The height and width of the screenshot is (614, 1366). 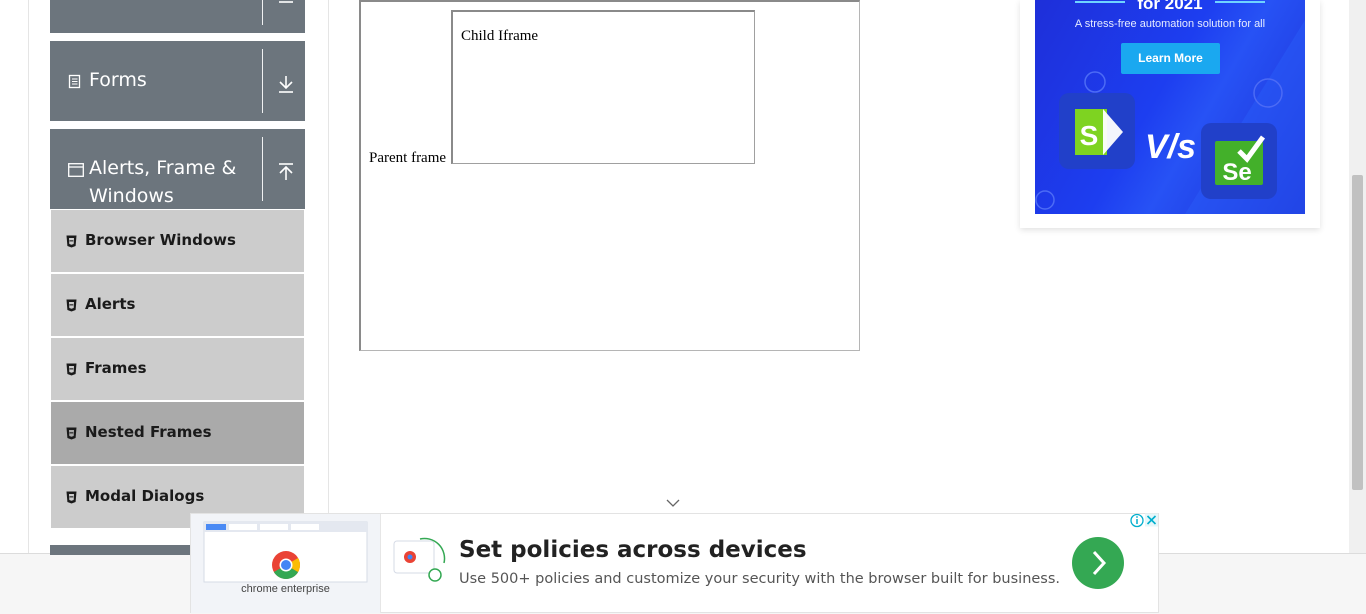 What do you see at coordinates (286, 172) in the screenshot?
I see `upload-arrow-icon` at bounding box center [286, 172].